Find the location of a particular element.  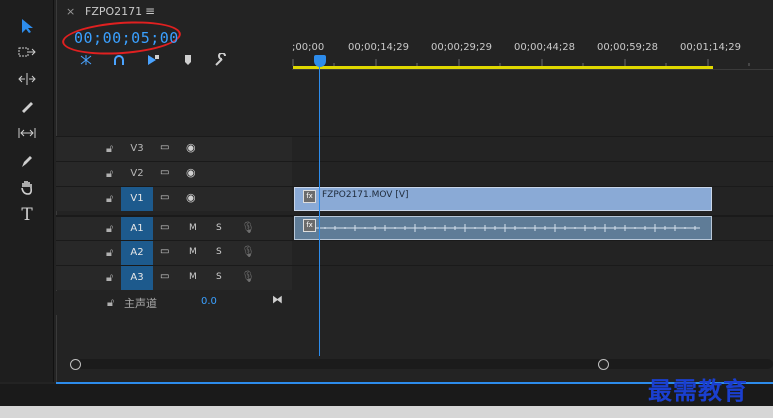

scrollbar-left-handle is located at coordinates (75, 364).